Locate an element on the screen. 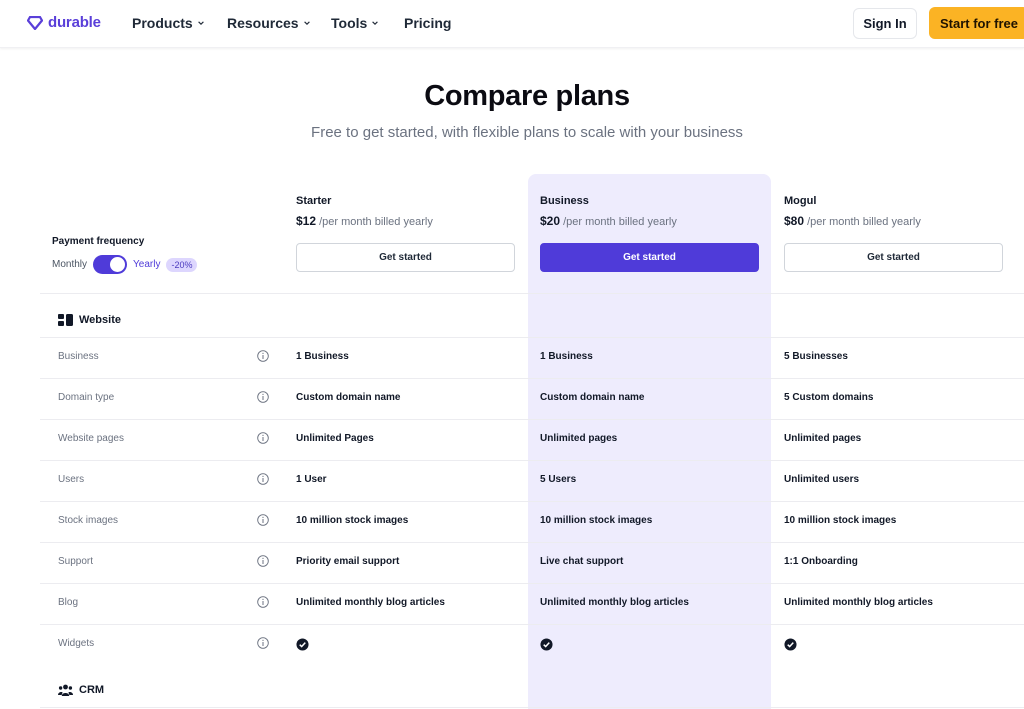 The image size is (1024, 709). price-amount: $80 is located at coordinates (794, 221).